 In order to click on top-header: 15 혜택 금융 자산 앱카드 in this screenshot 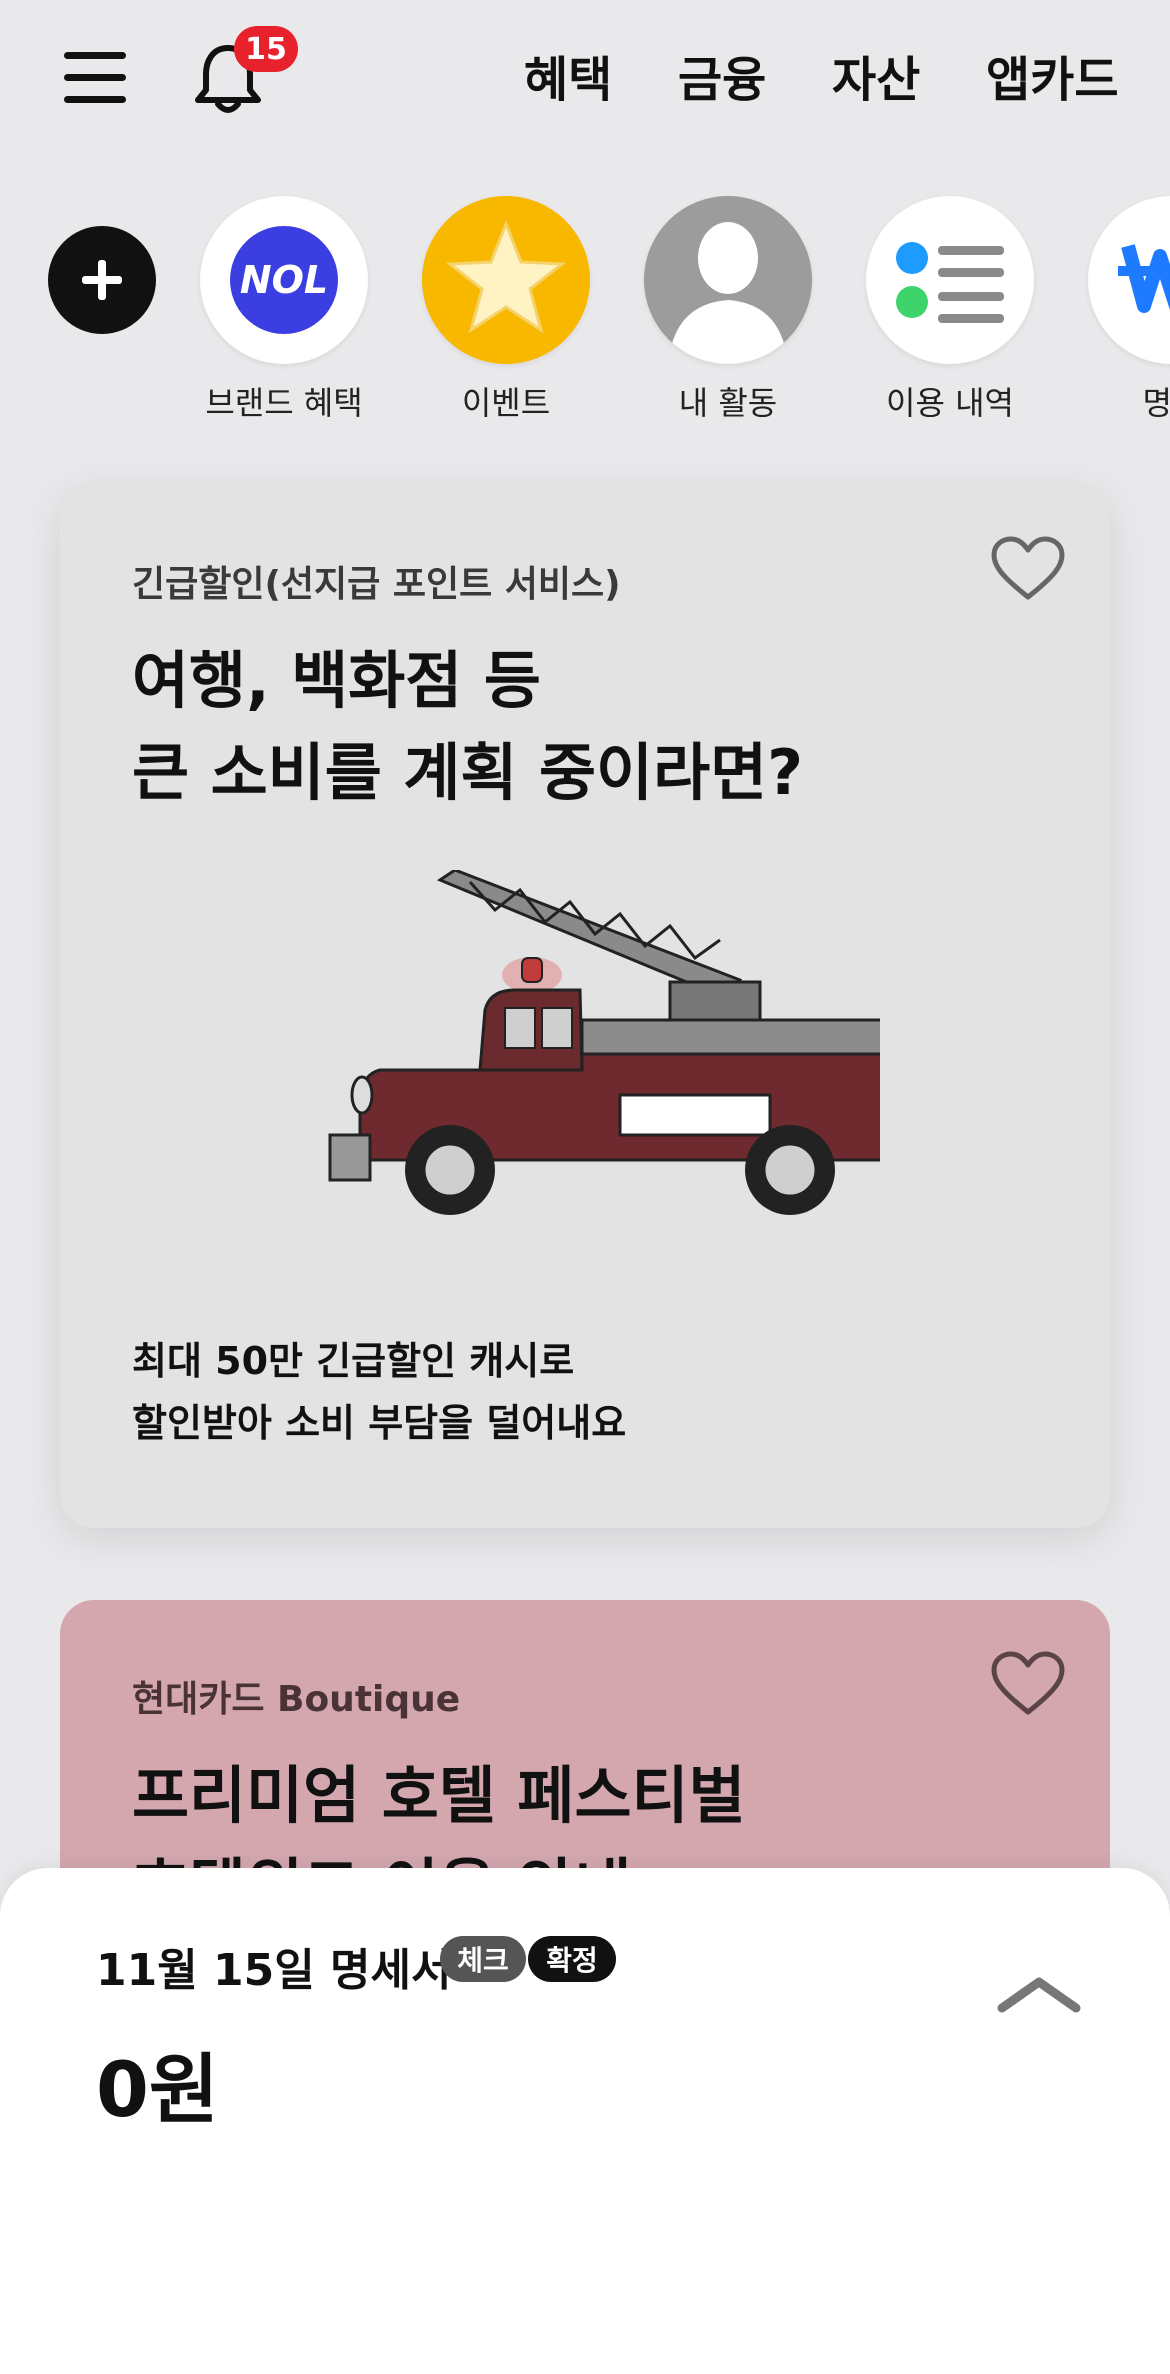, I will do `click(585, 80)`.